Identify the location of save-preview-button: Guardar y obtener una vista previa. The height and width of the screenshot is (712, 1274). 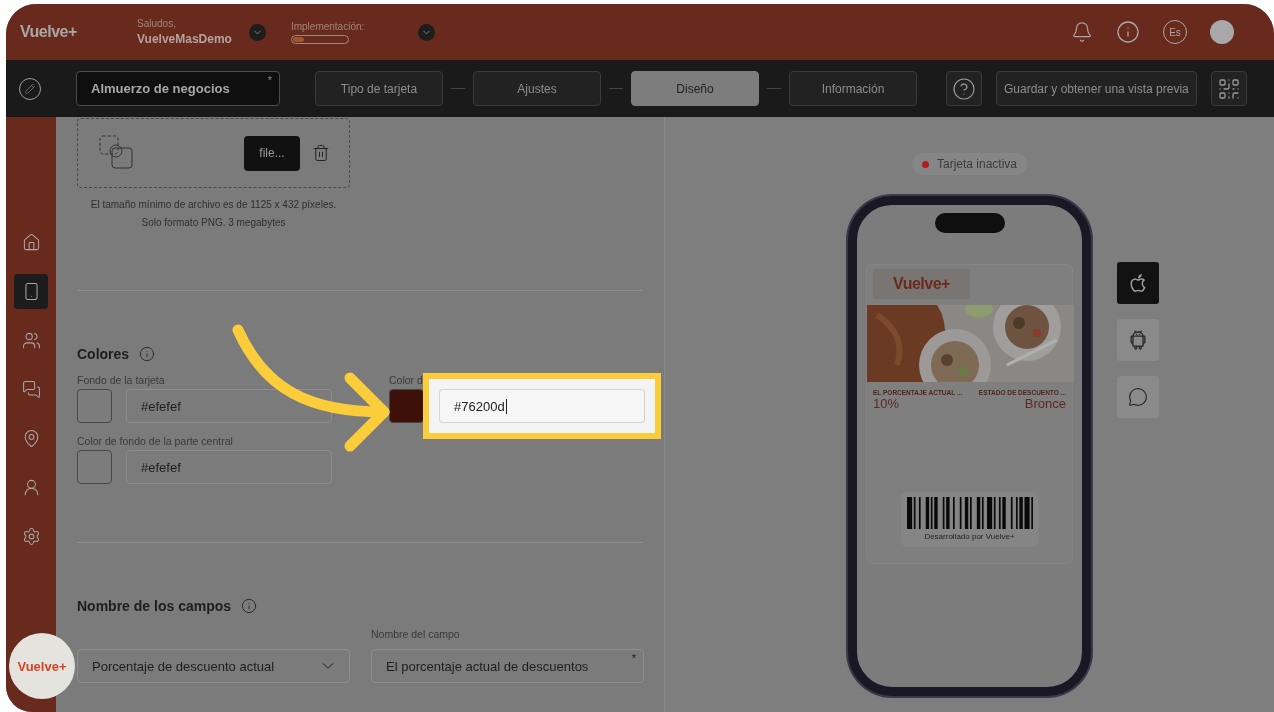
(1096, 88).